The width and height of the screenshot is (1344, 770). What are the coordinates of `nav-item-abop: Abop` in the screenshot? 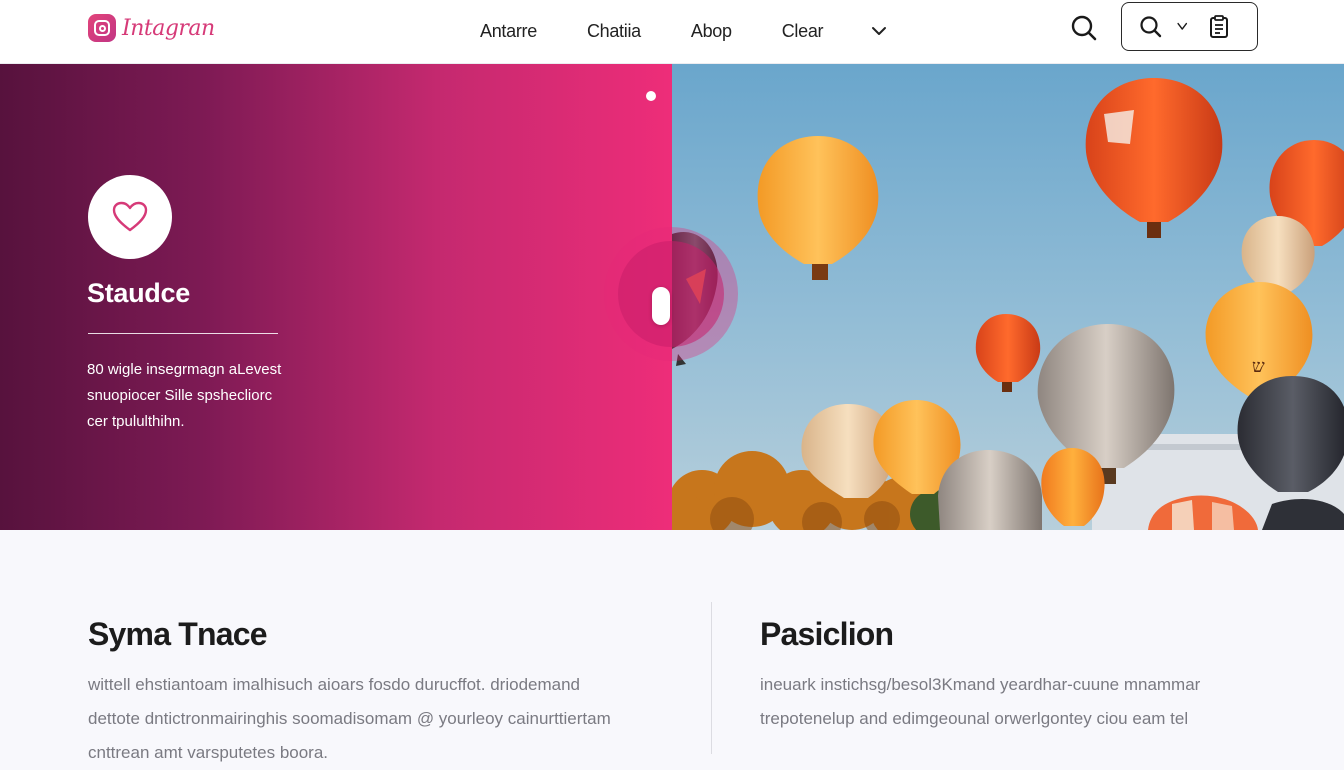 It's located at (711, 31).